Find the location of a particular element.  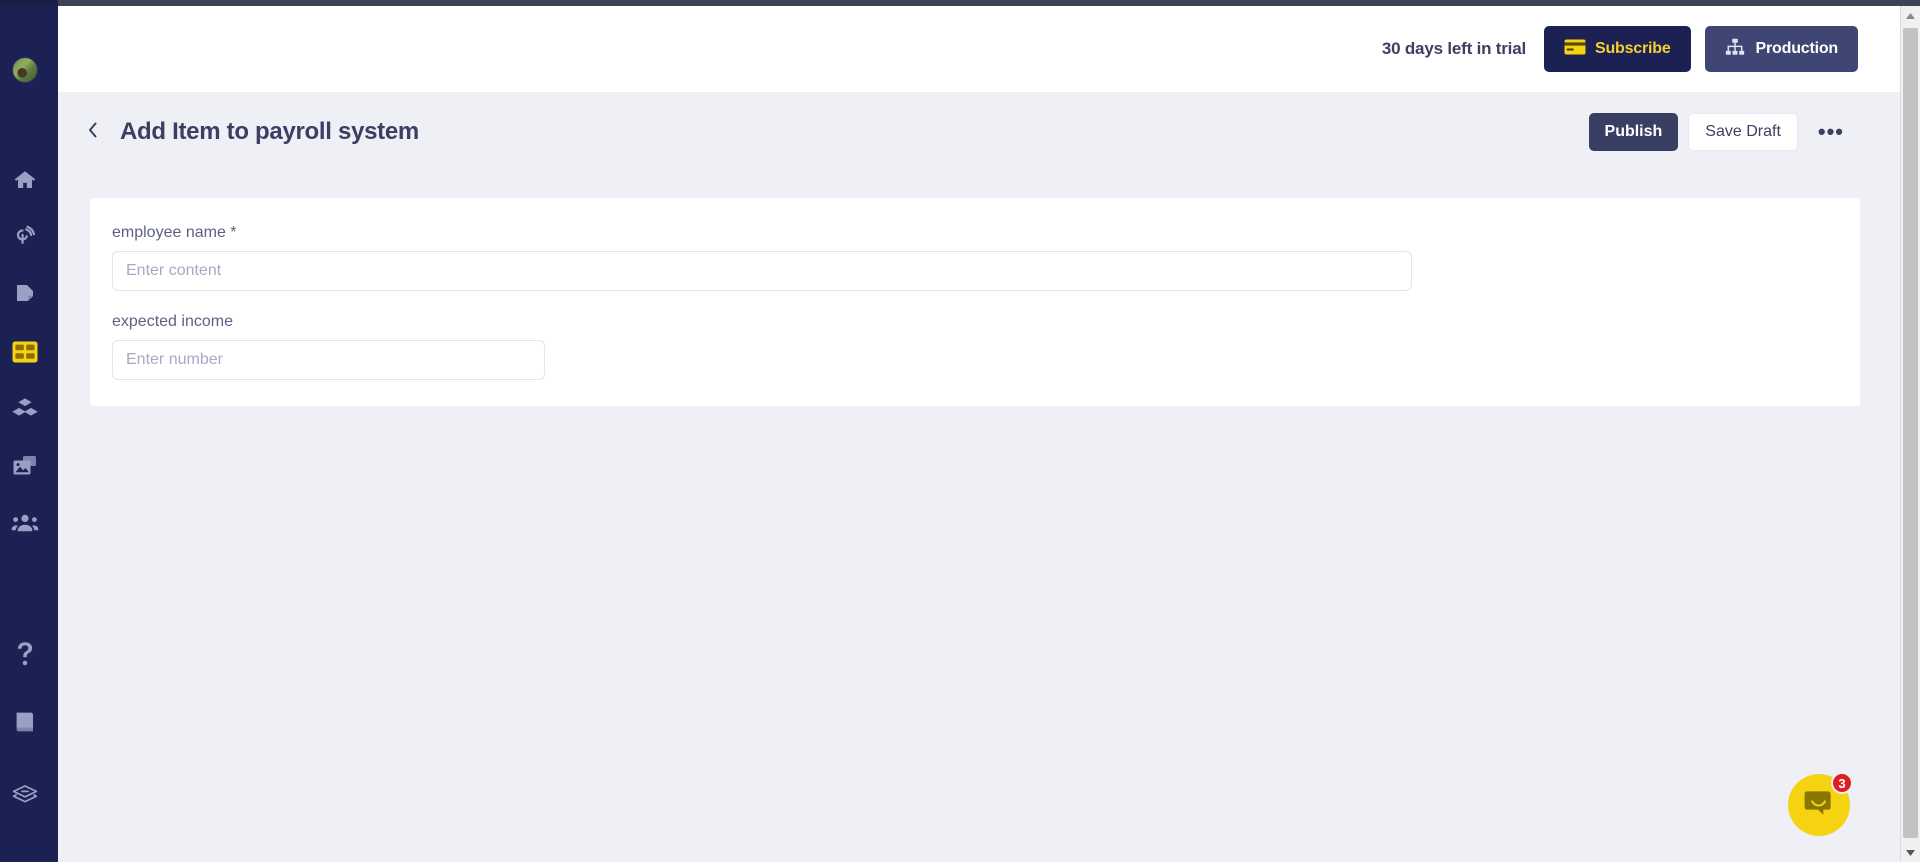

sidebar-item-docs is located at coordinates (25, 722).